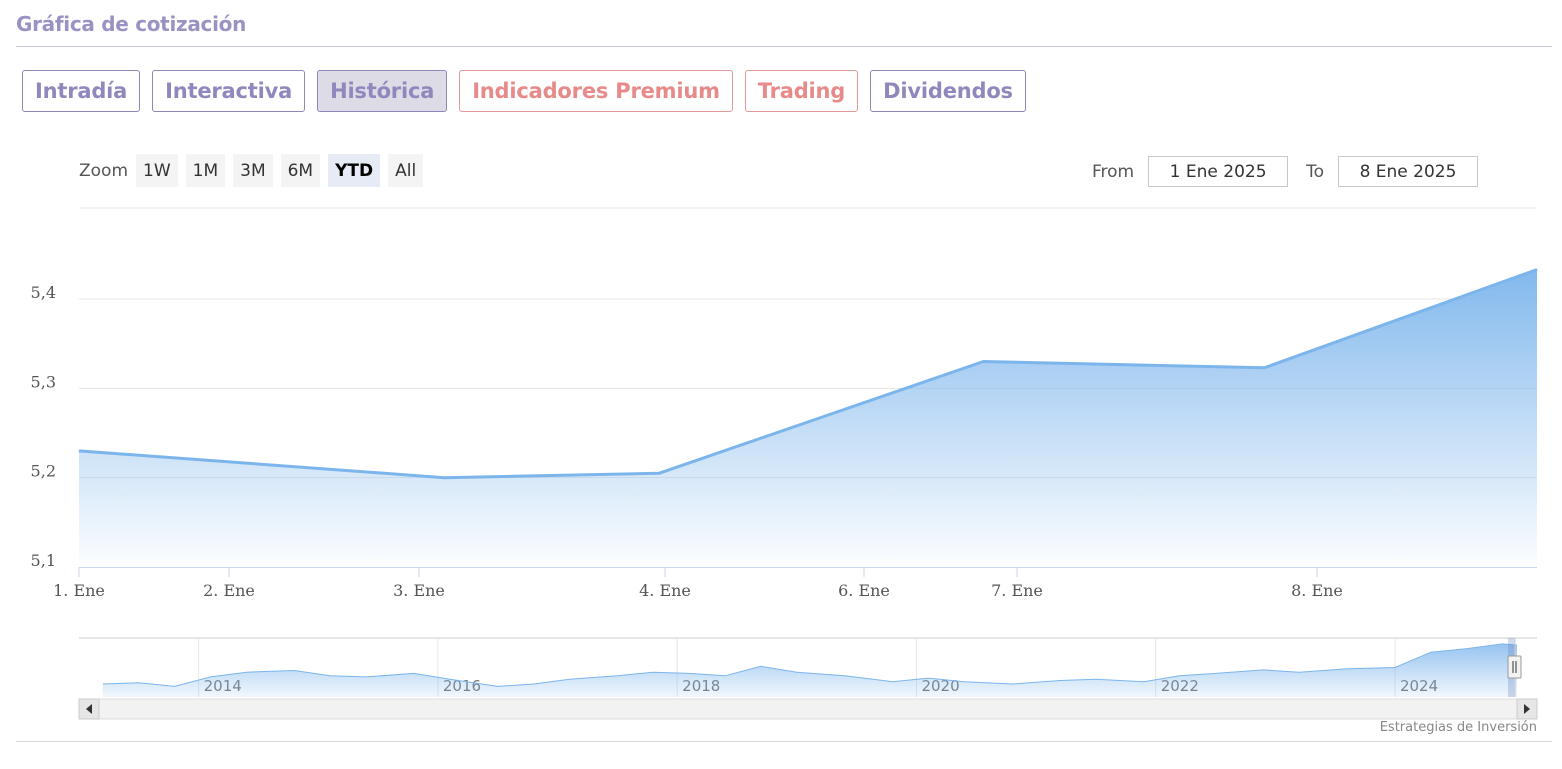 The image size is (1562, 769). I want to click on zoom-ytd-button: YTD, so click(354, 170).